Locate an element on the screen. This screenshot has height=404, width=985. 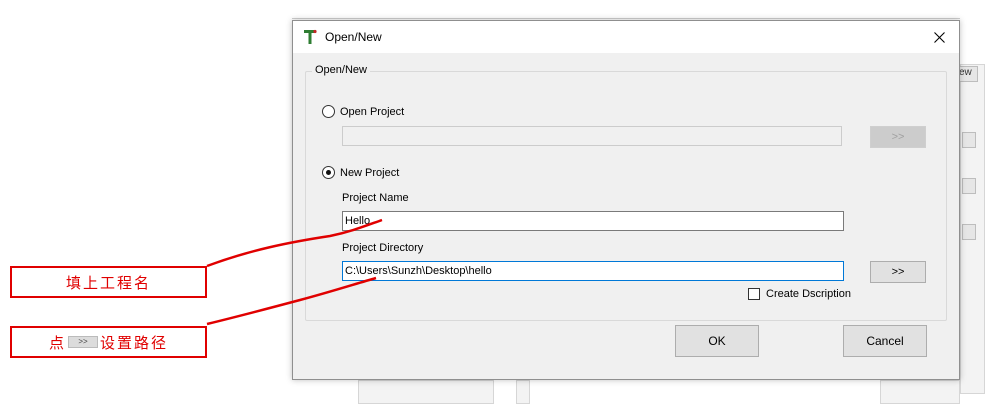
ok-button: OK is located at coordinates (717, 341).